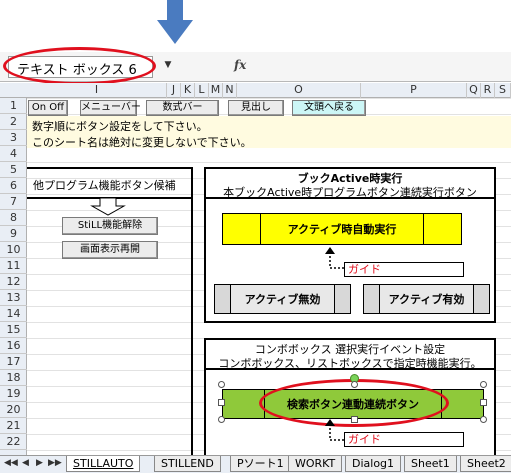 The image size is (511, 473). Describe the element at coordinates (13, 330) in the screenshot. I see `row-number: 15` at that location.